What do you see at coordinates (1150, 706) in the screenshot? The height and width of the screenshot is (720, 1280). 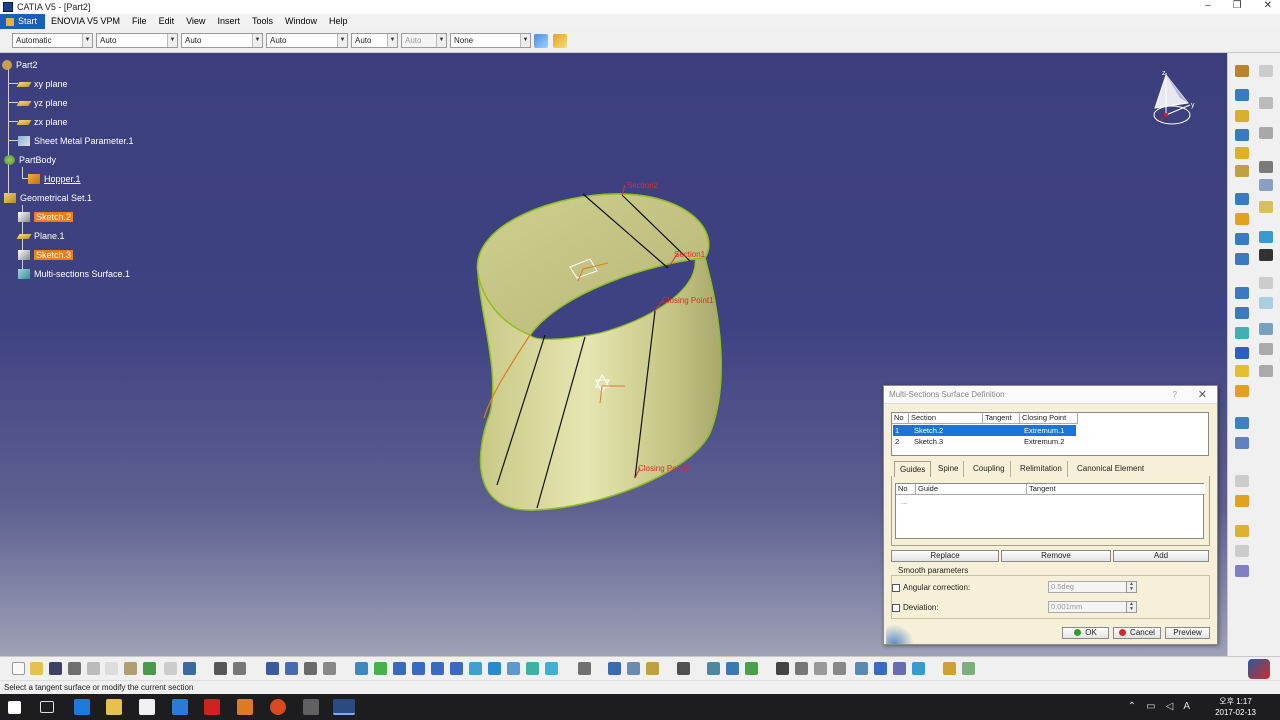 I see `network-icon: ▭` at bounding box center [1150, 706].